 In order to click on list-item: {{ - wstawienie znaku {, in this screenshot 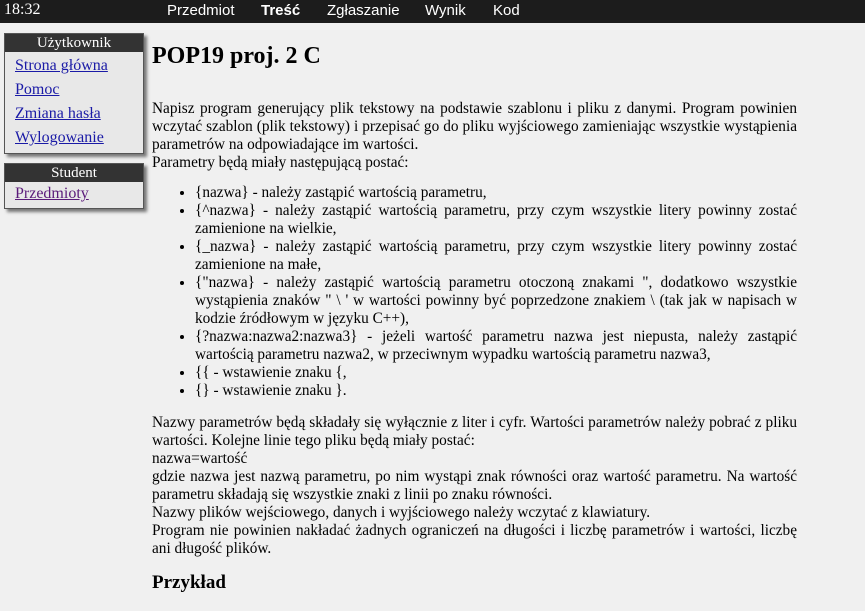, I will do `click(496, 373)`.